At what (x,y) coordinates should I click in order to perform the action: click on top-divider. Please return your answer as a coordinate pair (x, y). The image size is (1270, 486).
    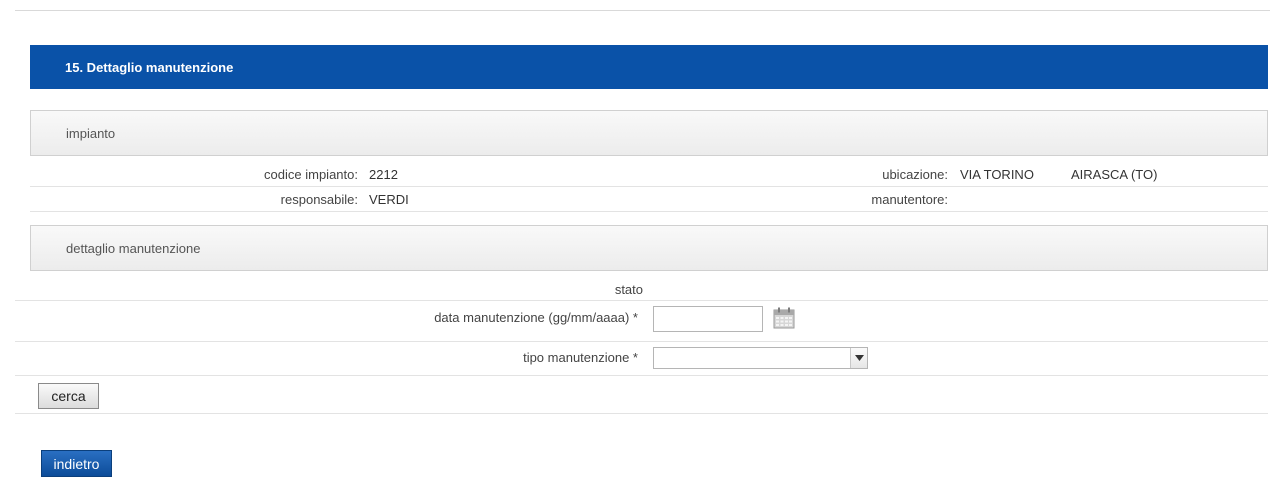
    Looking at the image, I should click on (642, 10).